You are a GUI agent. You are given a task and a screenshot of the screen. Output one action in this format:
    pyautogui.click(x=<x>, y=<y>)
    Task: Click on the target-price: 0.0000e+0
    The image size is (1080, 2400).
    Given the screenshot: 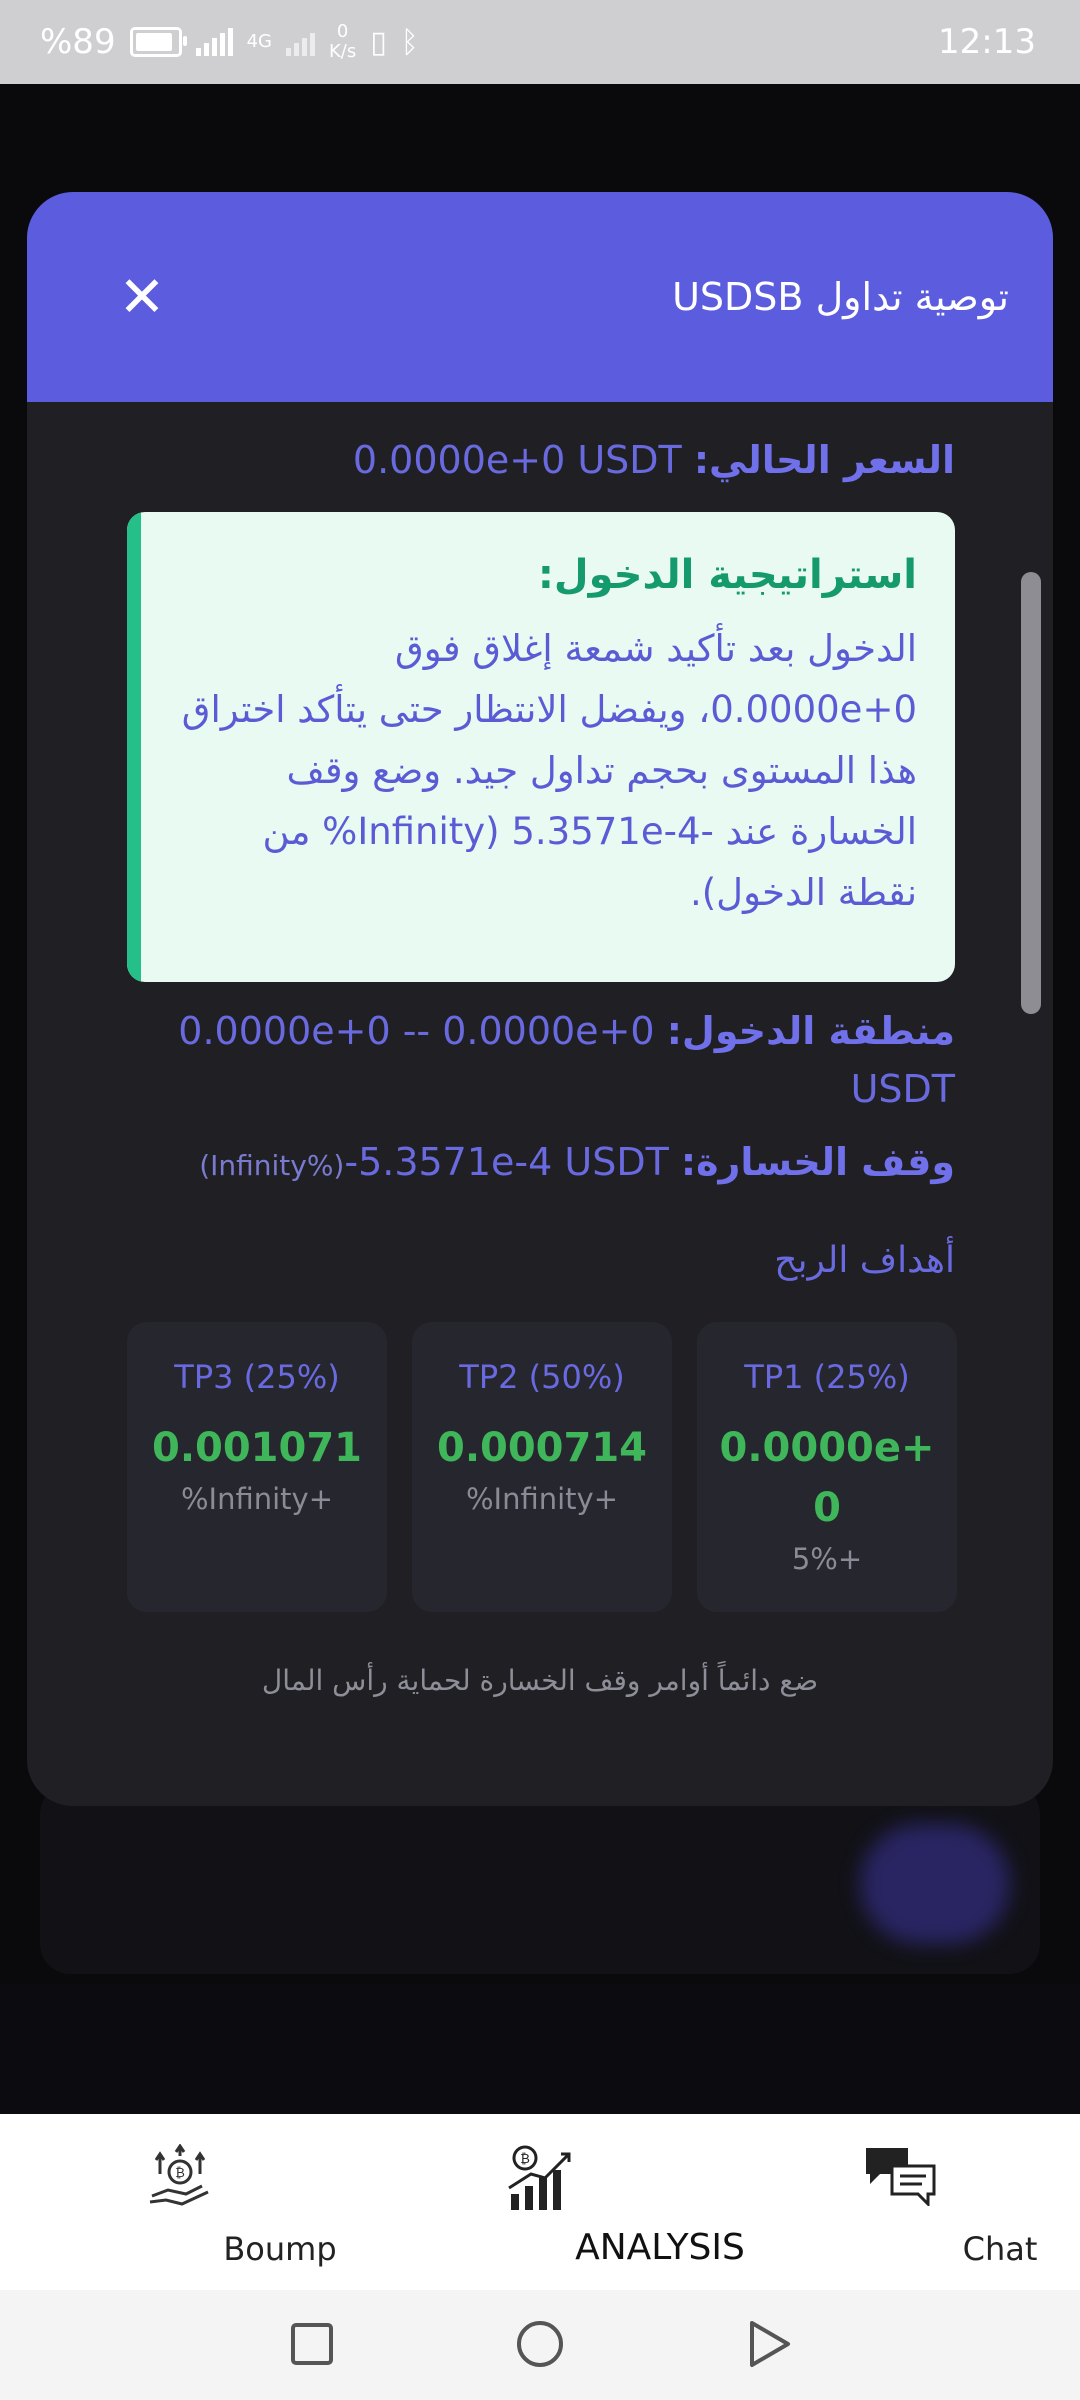 What is the action you would take?
    pyautogui.click(x=827, y=1478)
    